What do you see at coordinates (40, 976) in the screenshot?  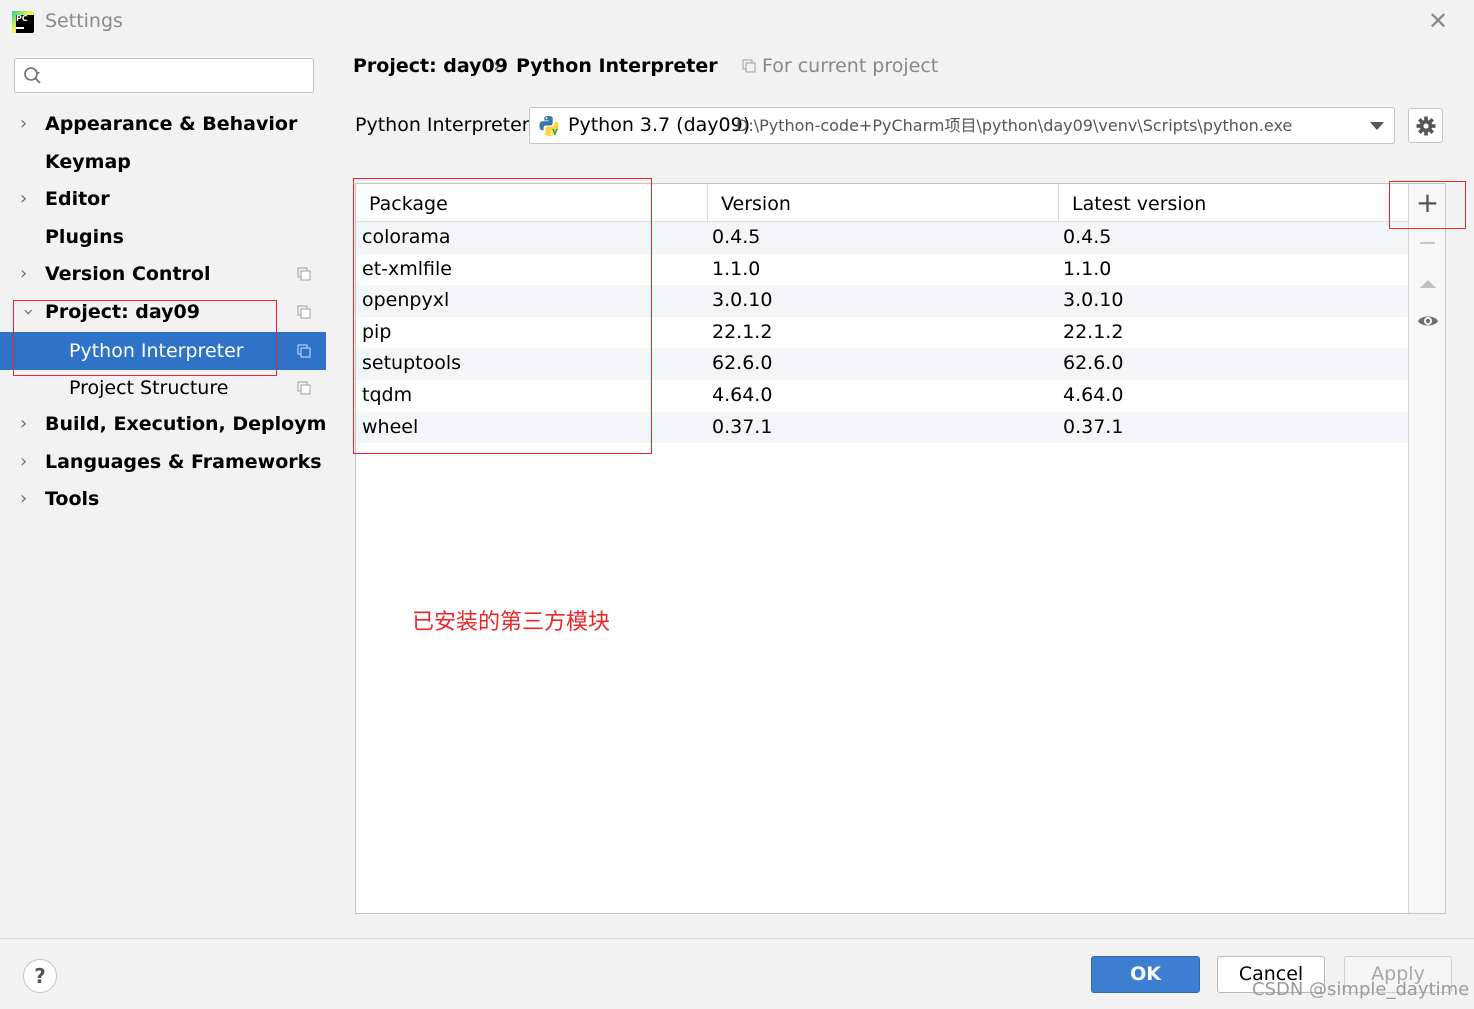 I see `help-button: ?` at bounding box center [40, 976].